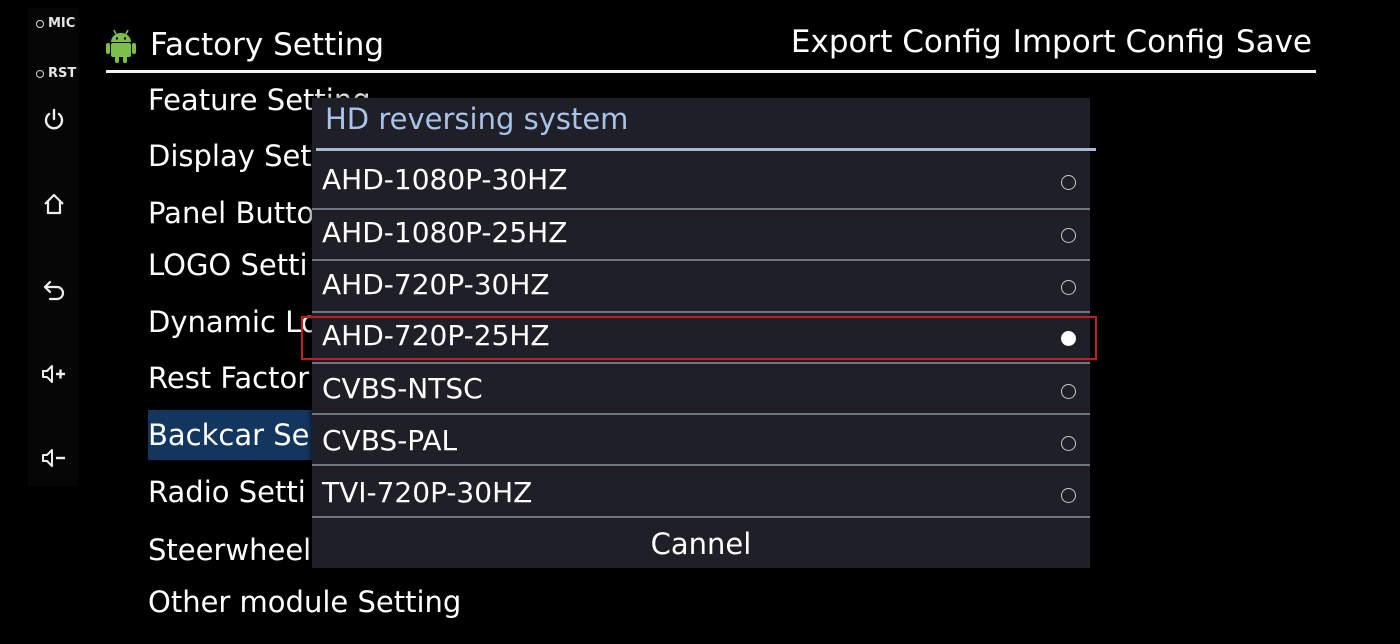 The image size is (1400, 644). I want to click on android-icon, so click(121, 46).